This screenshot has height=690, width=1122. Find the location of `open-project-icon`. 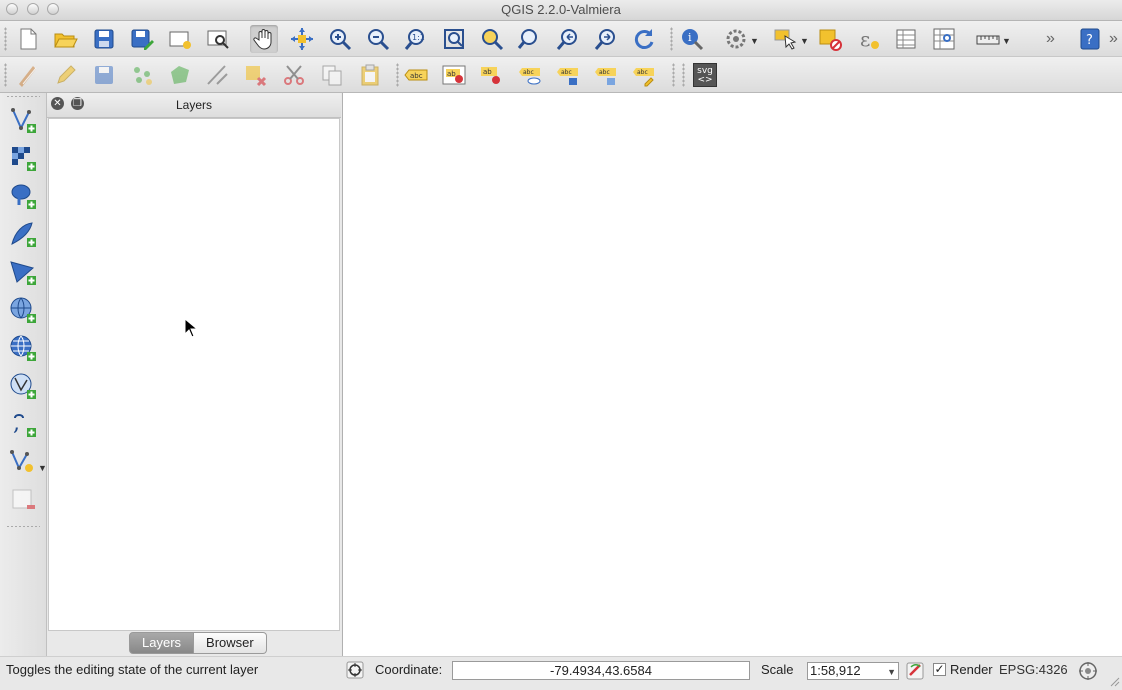

open-project-icon is located at coordinates (66, 40).